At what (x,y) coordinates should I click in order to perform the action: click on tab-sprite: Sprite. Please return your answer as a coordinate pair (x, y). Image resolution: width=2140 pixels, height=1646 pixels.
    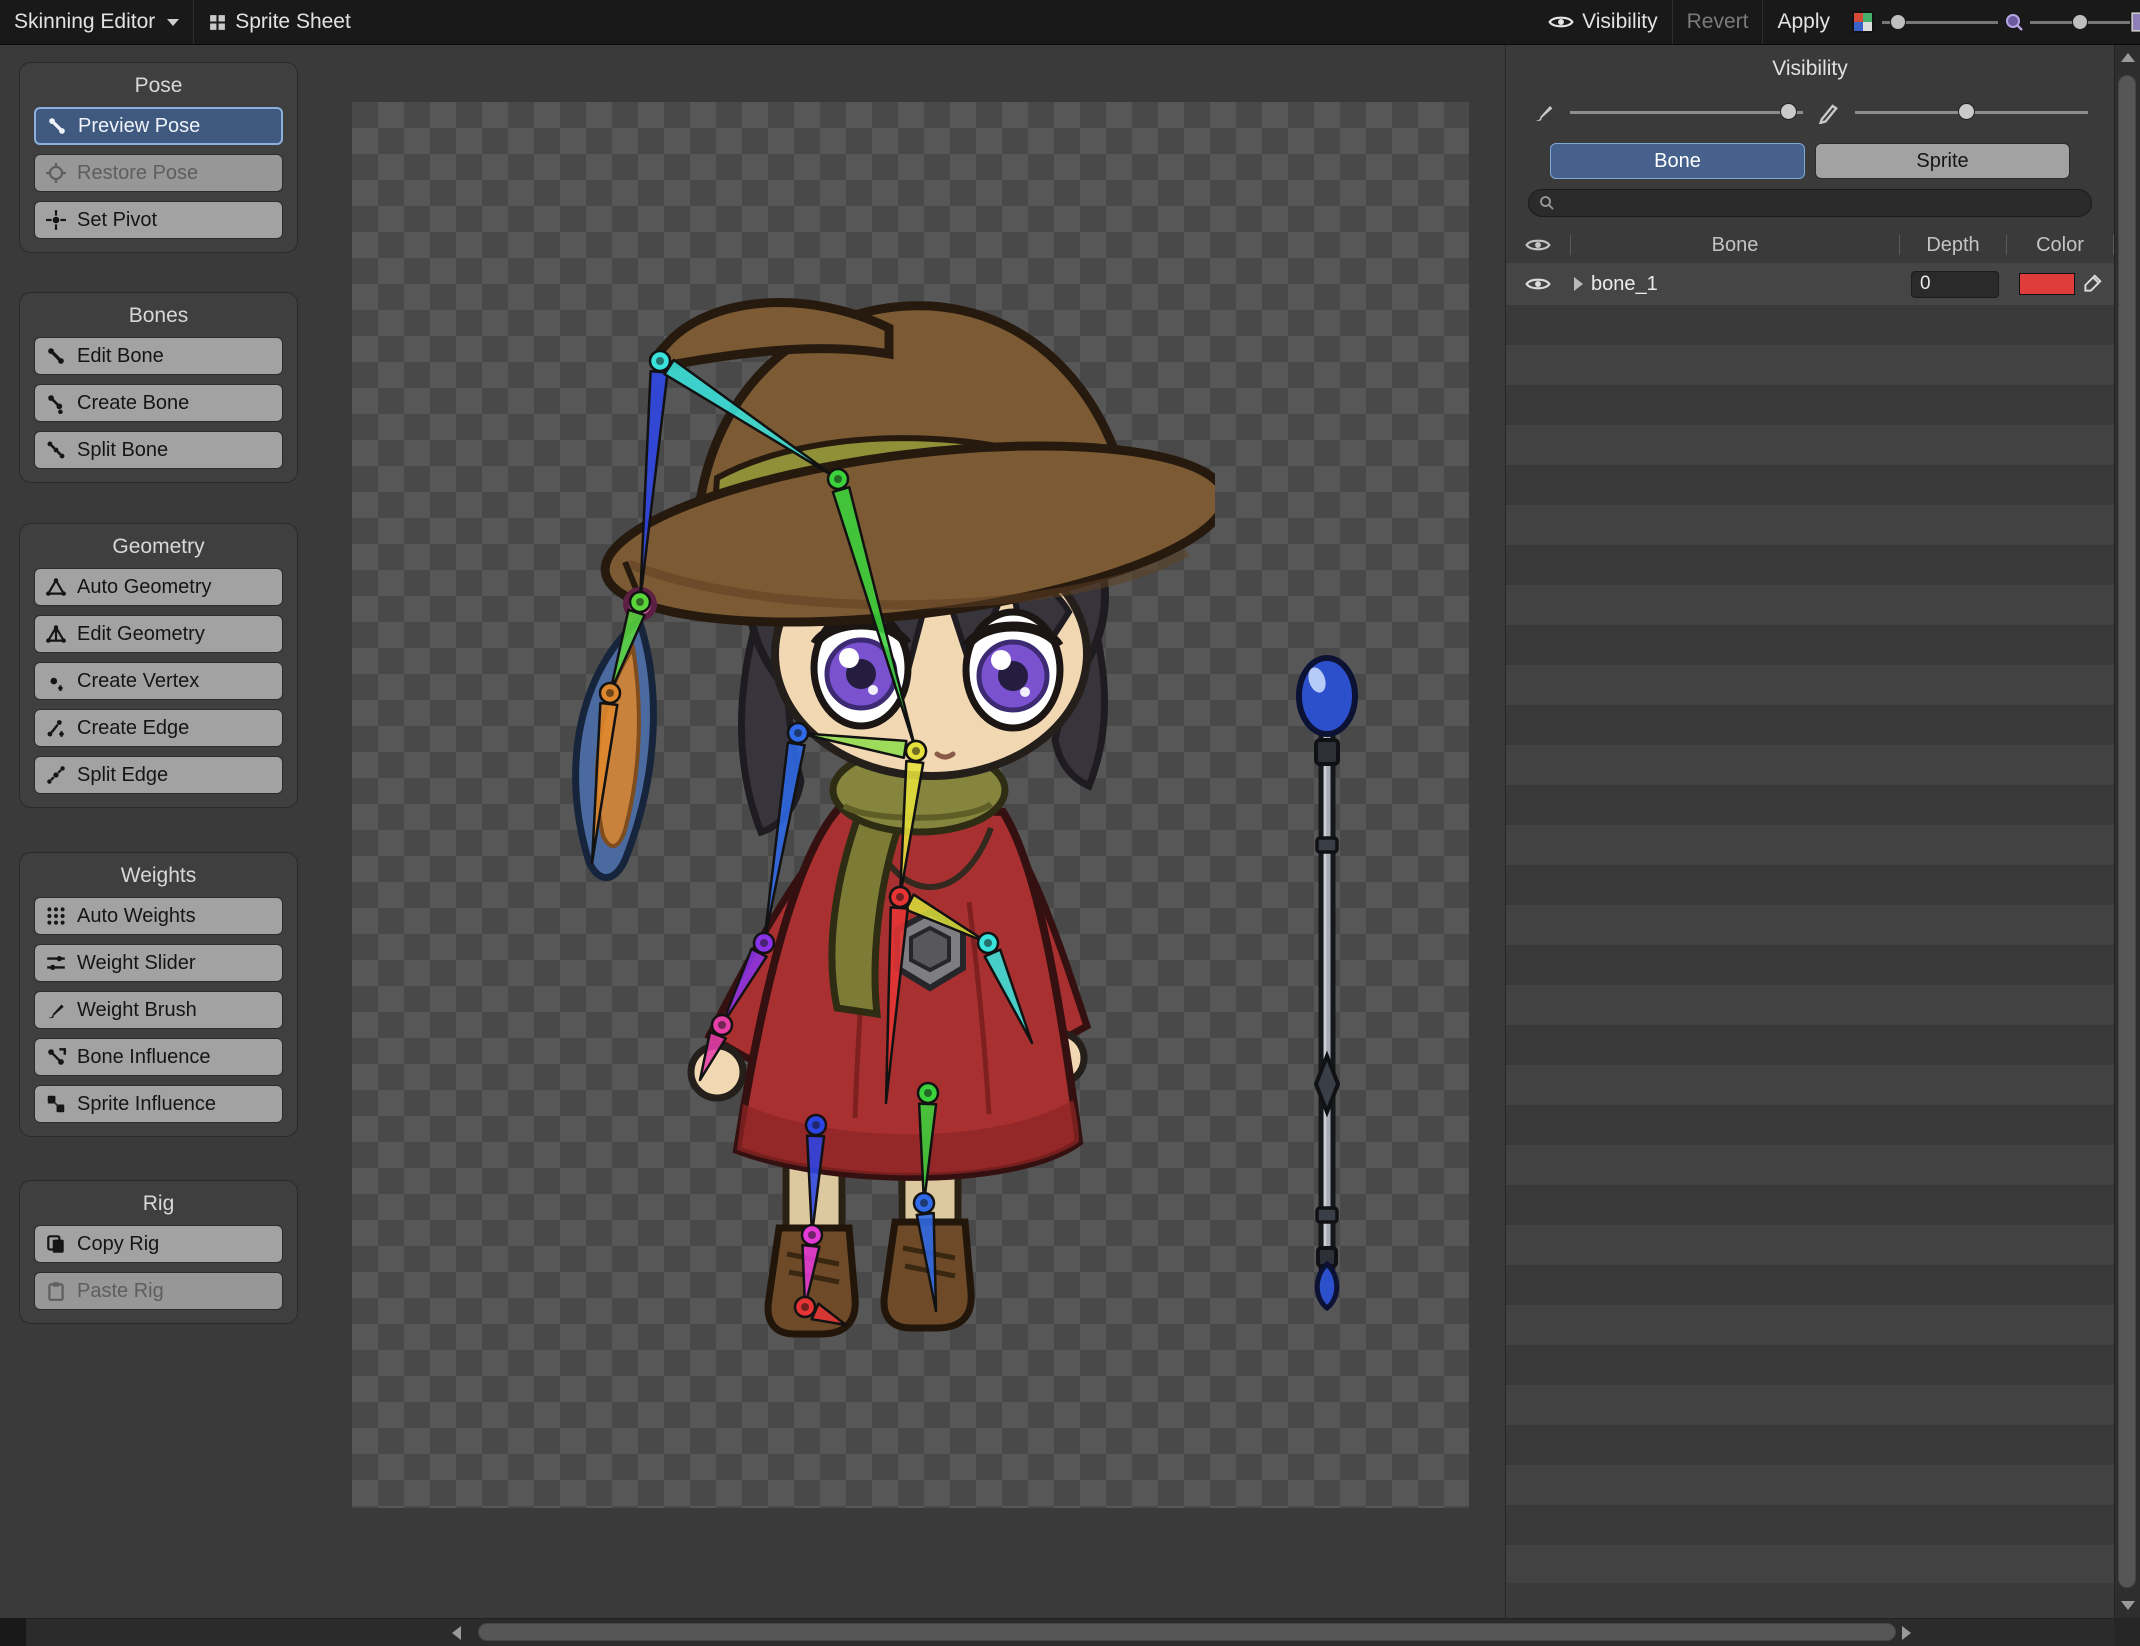
    Looking at the image, I should click on (1942, 161).